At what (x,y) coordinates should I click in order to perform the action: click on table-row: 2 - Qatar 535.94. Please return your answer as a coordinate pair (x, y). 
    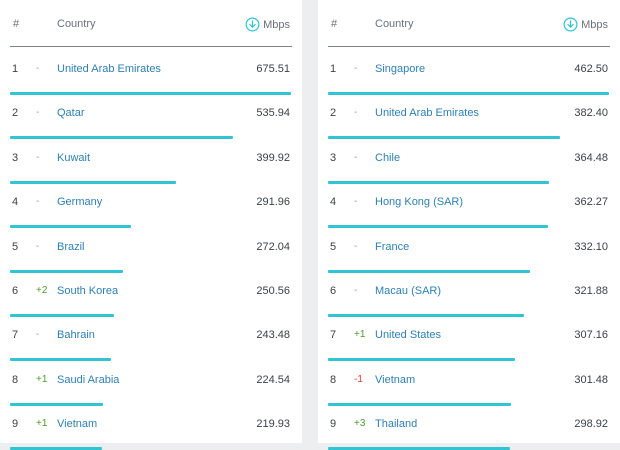
    Looking at the image, I should click on (151, 115).